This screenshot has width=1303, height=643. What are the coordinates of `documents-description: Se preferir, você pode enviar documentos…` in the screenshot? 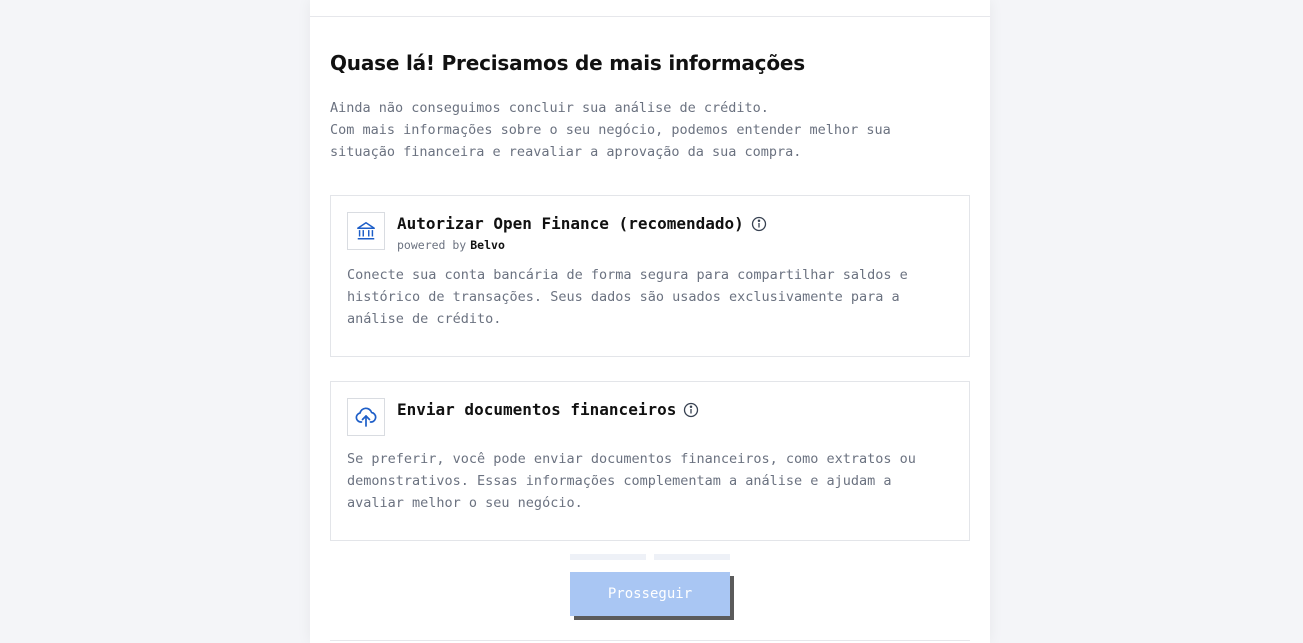 It's located at (647, 481).